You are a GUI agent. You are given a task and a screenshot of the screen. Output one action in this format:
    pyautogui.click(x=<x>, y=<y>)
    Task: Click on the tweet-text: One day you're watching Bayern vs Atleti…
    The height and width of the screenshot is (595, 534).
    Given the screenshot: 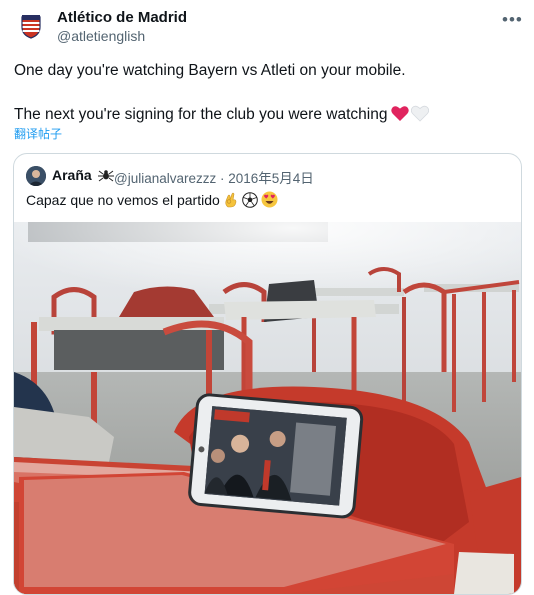 What is the action you would take?
    pyautogui.click(x=266, y=93)
    